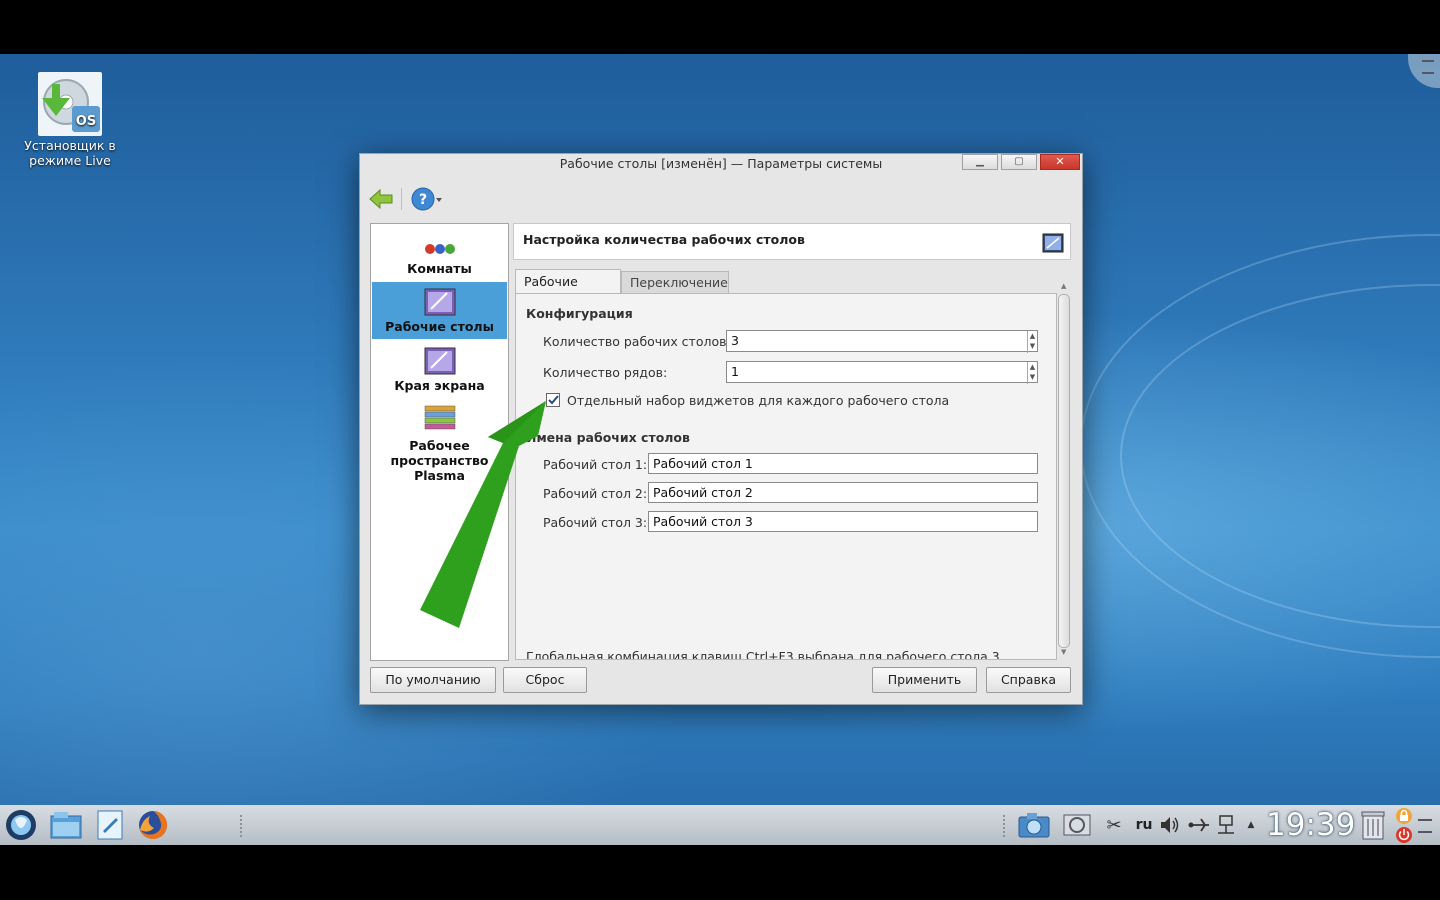  I want to click on lock-icon, so click(1404, 816).